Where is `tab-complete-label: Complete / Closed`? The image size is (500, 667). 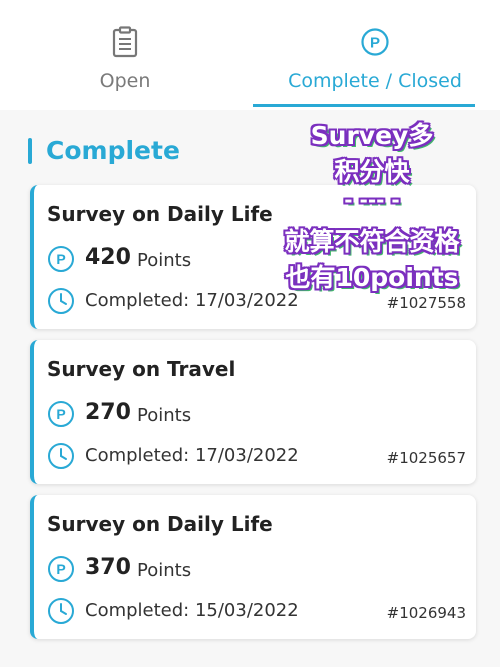 tab-complete-label: Complete / Closed is located at coordinates (375, 81).